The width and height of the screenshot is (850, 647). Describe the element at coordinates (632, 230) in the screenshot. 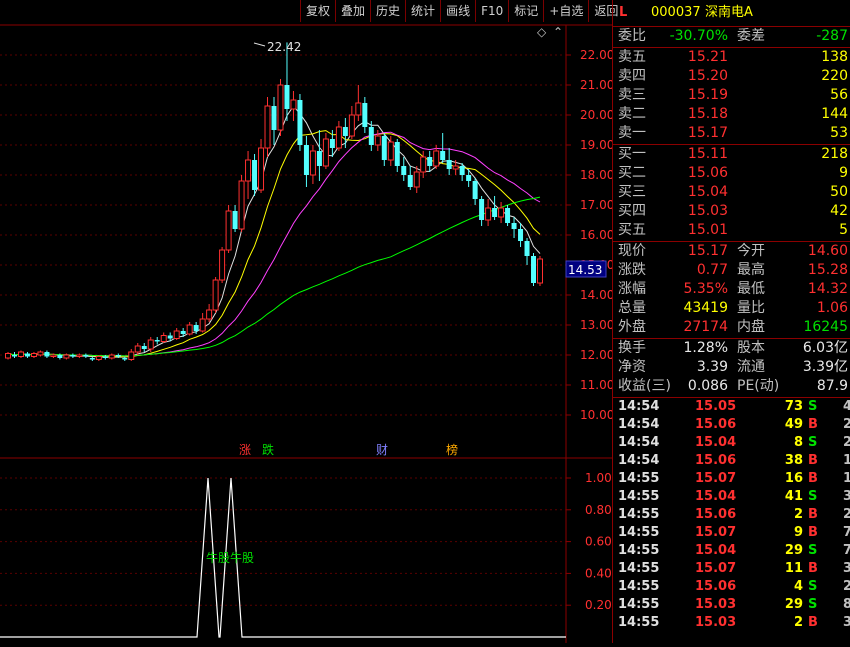

I see `bid-label: 买五` at that location.